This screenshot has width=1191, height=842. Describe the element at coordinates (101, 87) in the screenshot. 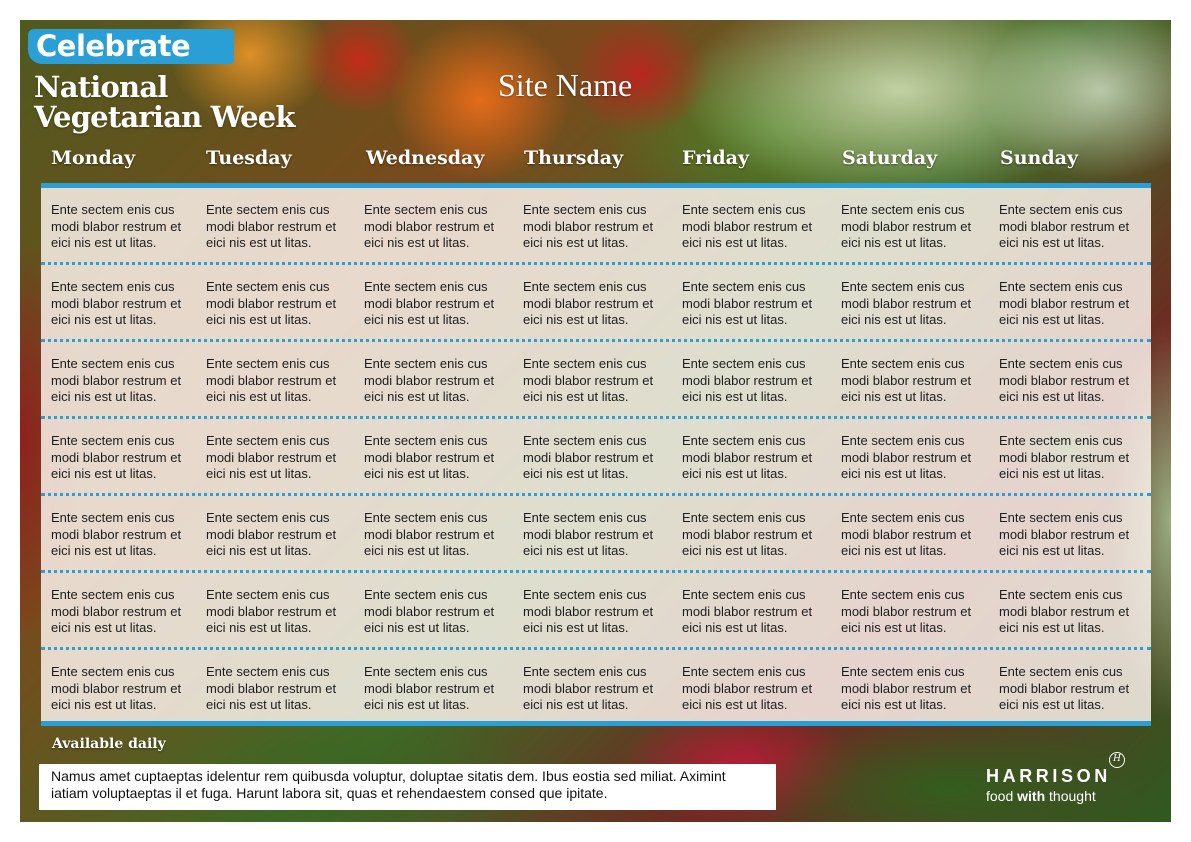

I see `poster-title-line1: National` at that location.